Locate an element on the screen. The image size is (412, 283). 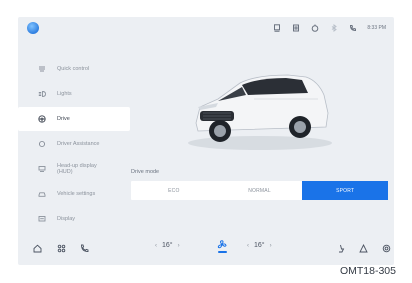
sidebar-item-display: Display is located at coordinates (74, 219).